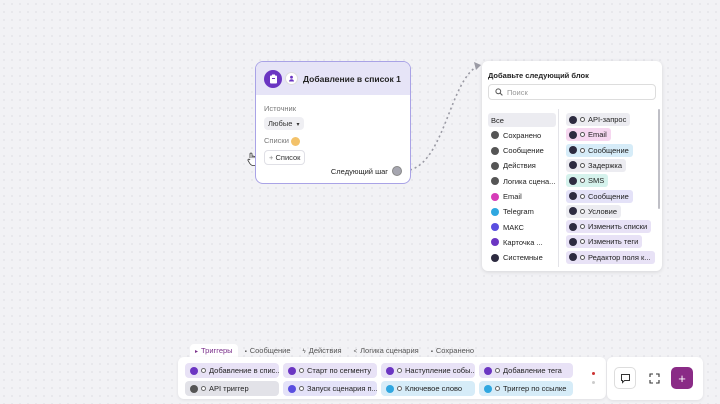 Image resolution: width=720 pixels, height=404 pixels. I want to click on plus-icon: +, so click(682, 378).